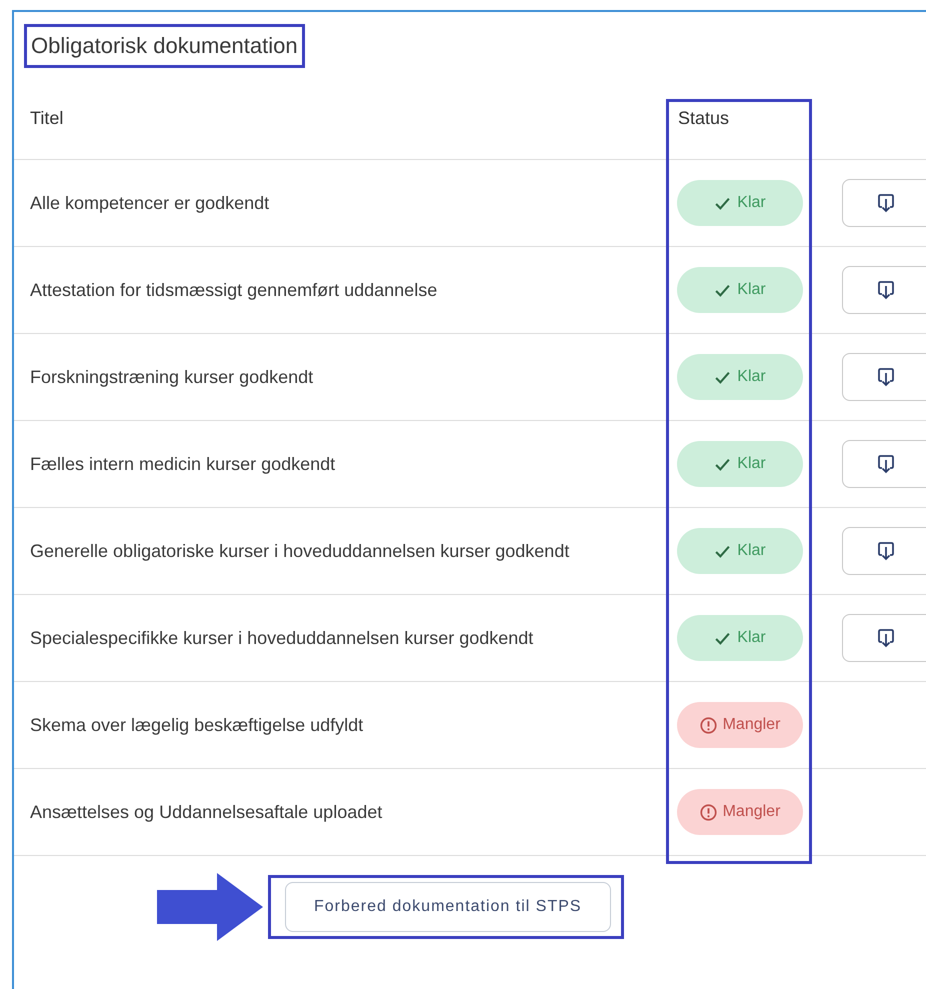 The image size is (926, 989). Describe the element at coordinates (300, 551) in the screenshot. I see `row-title: Generelle obligatoriske kurser i hoveduddannelsen kurser godkendt` at that location.